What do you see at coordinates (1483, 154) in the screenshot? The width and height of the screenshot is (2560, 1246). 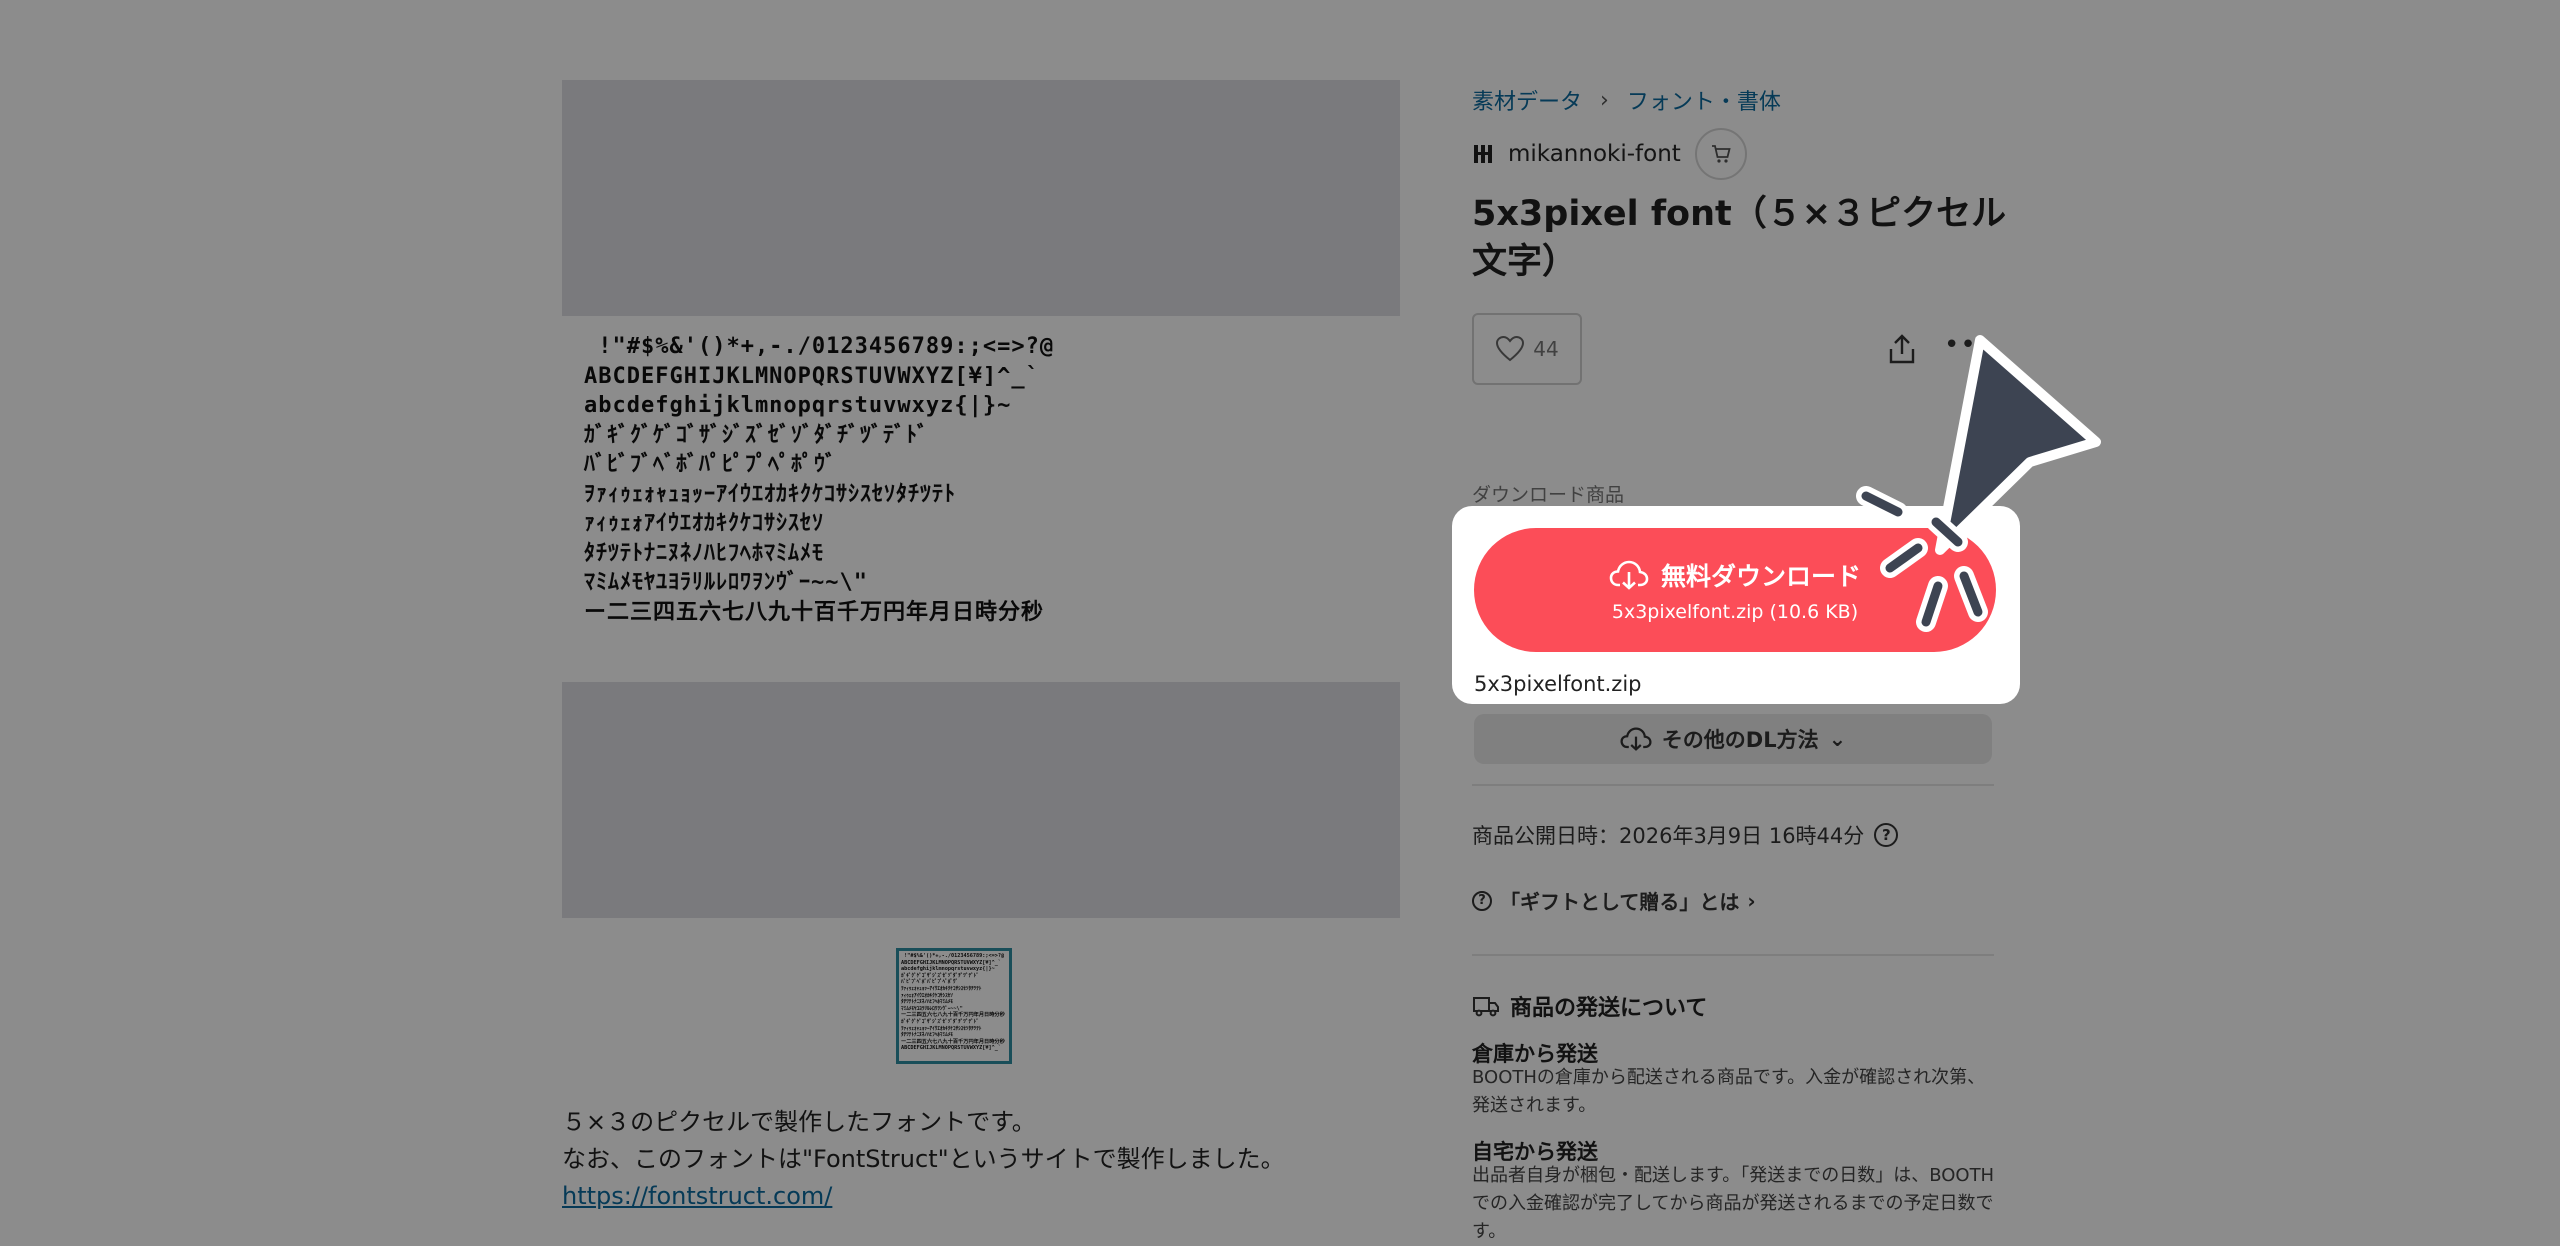 I see `shop-logo-icon` at bounding box center [1483, 154].